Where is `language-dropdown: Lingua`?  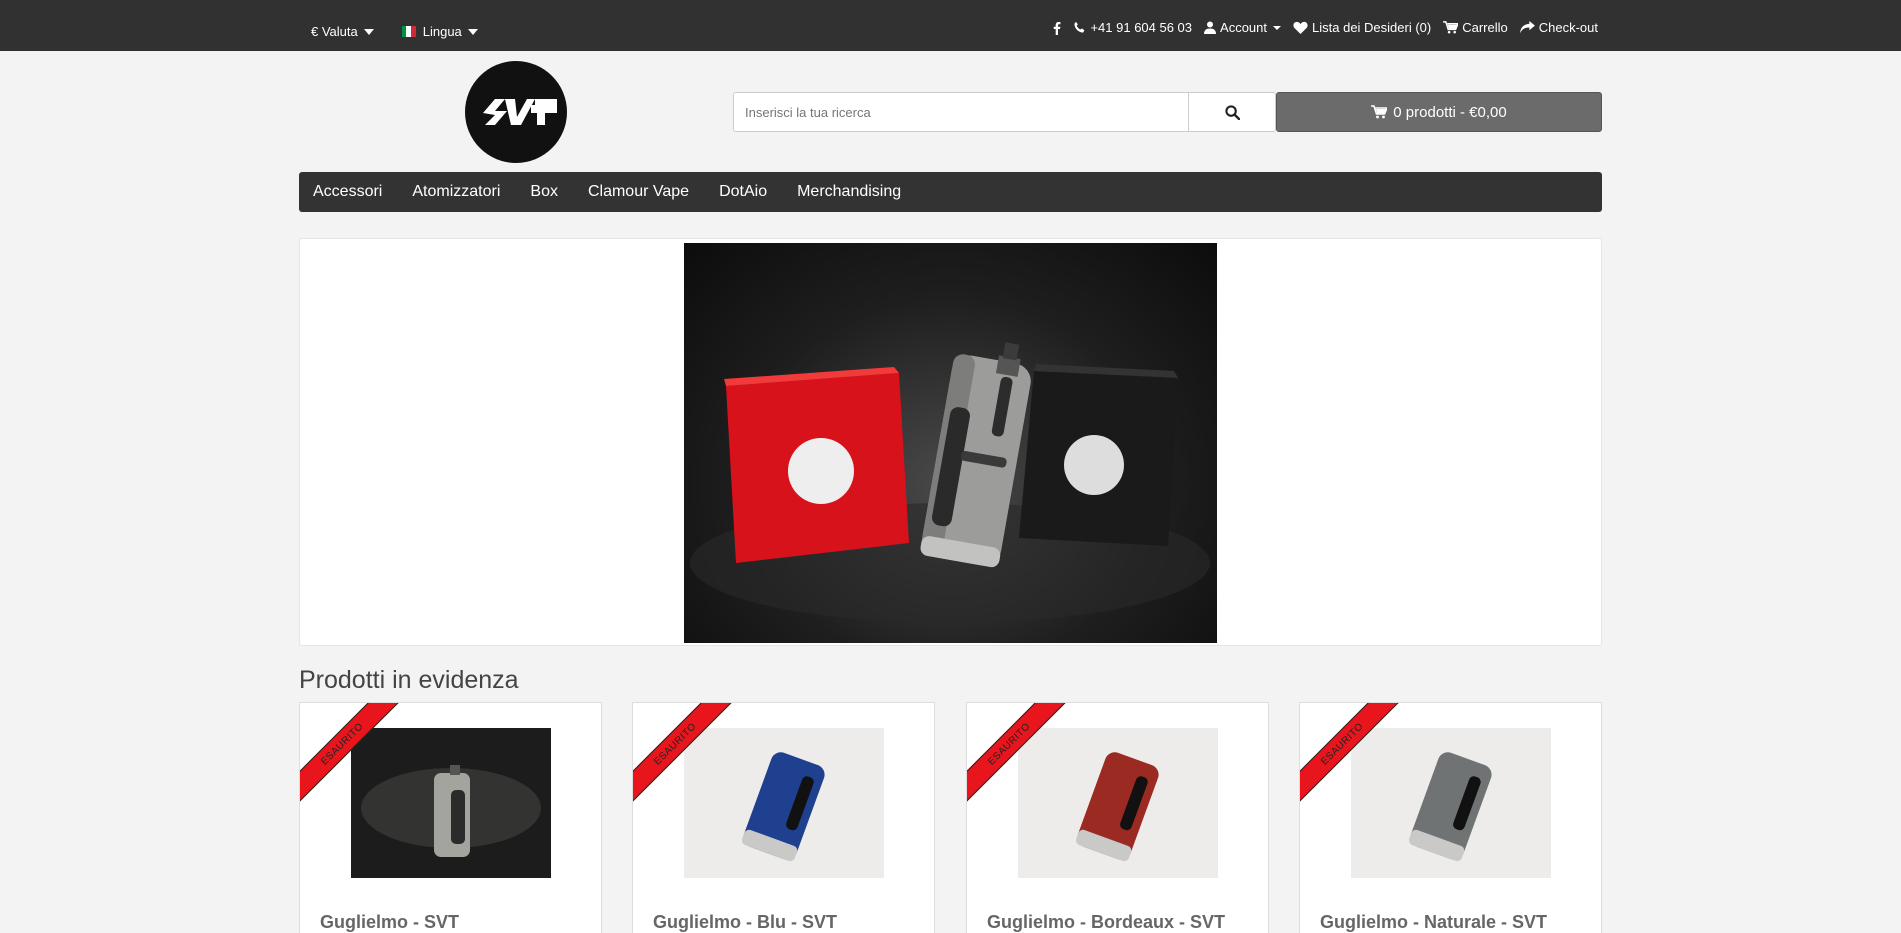
language-dropdown: Lingua is located at coordinates (439, 31).